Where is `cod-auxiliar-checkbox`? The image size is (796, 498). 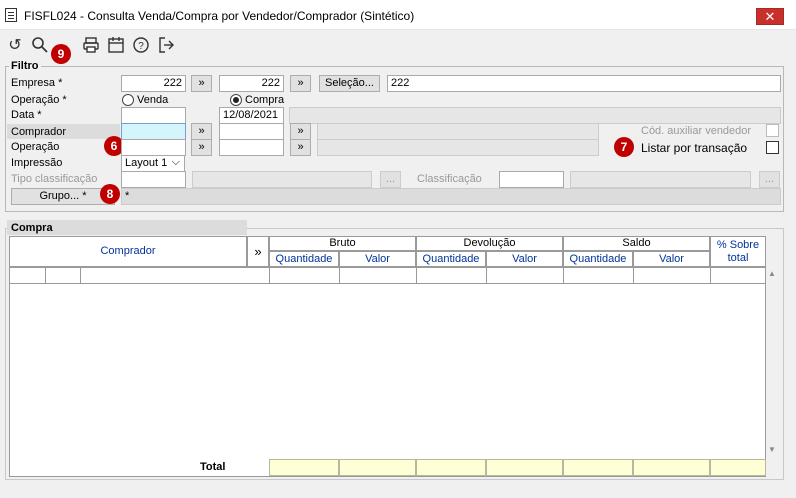
cod-auxiliar-checkbox is located at coordinates (772, 130).